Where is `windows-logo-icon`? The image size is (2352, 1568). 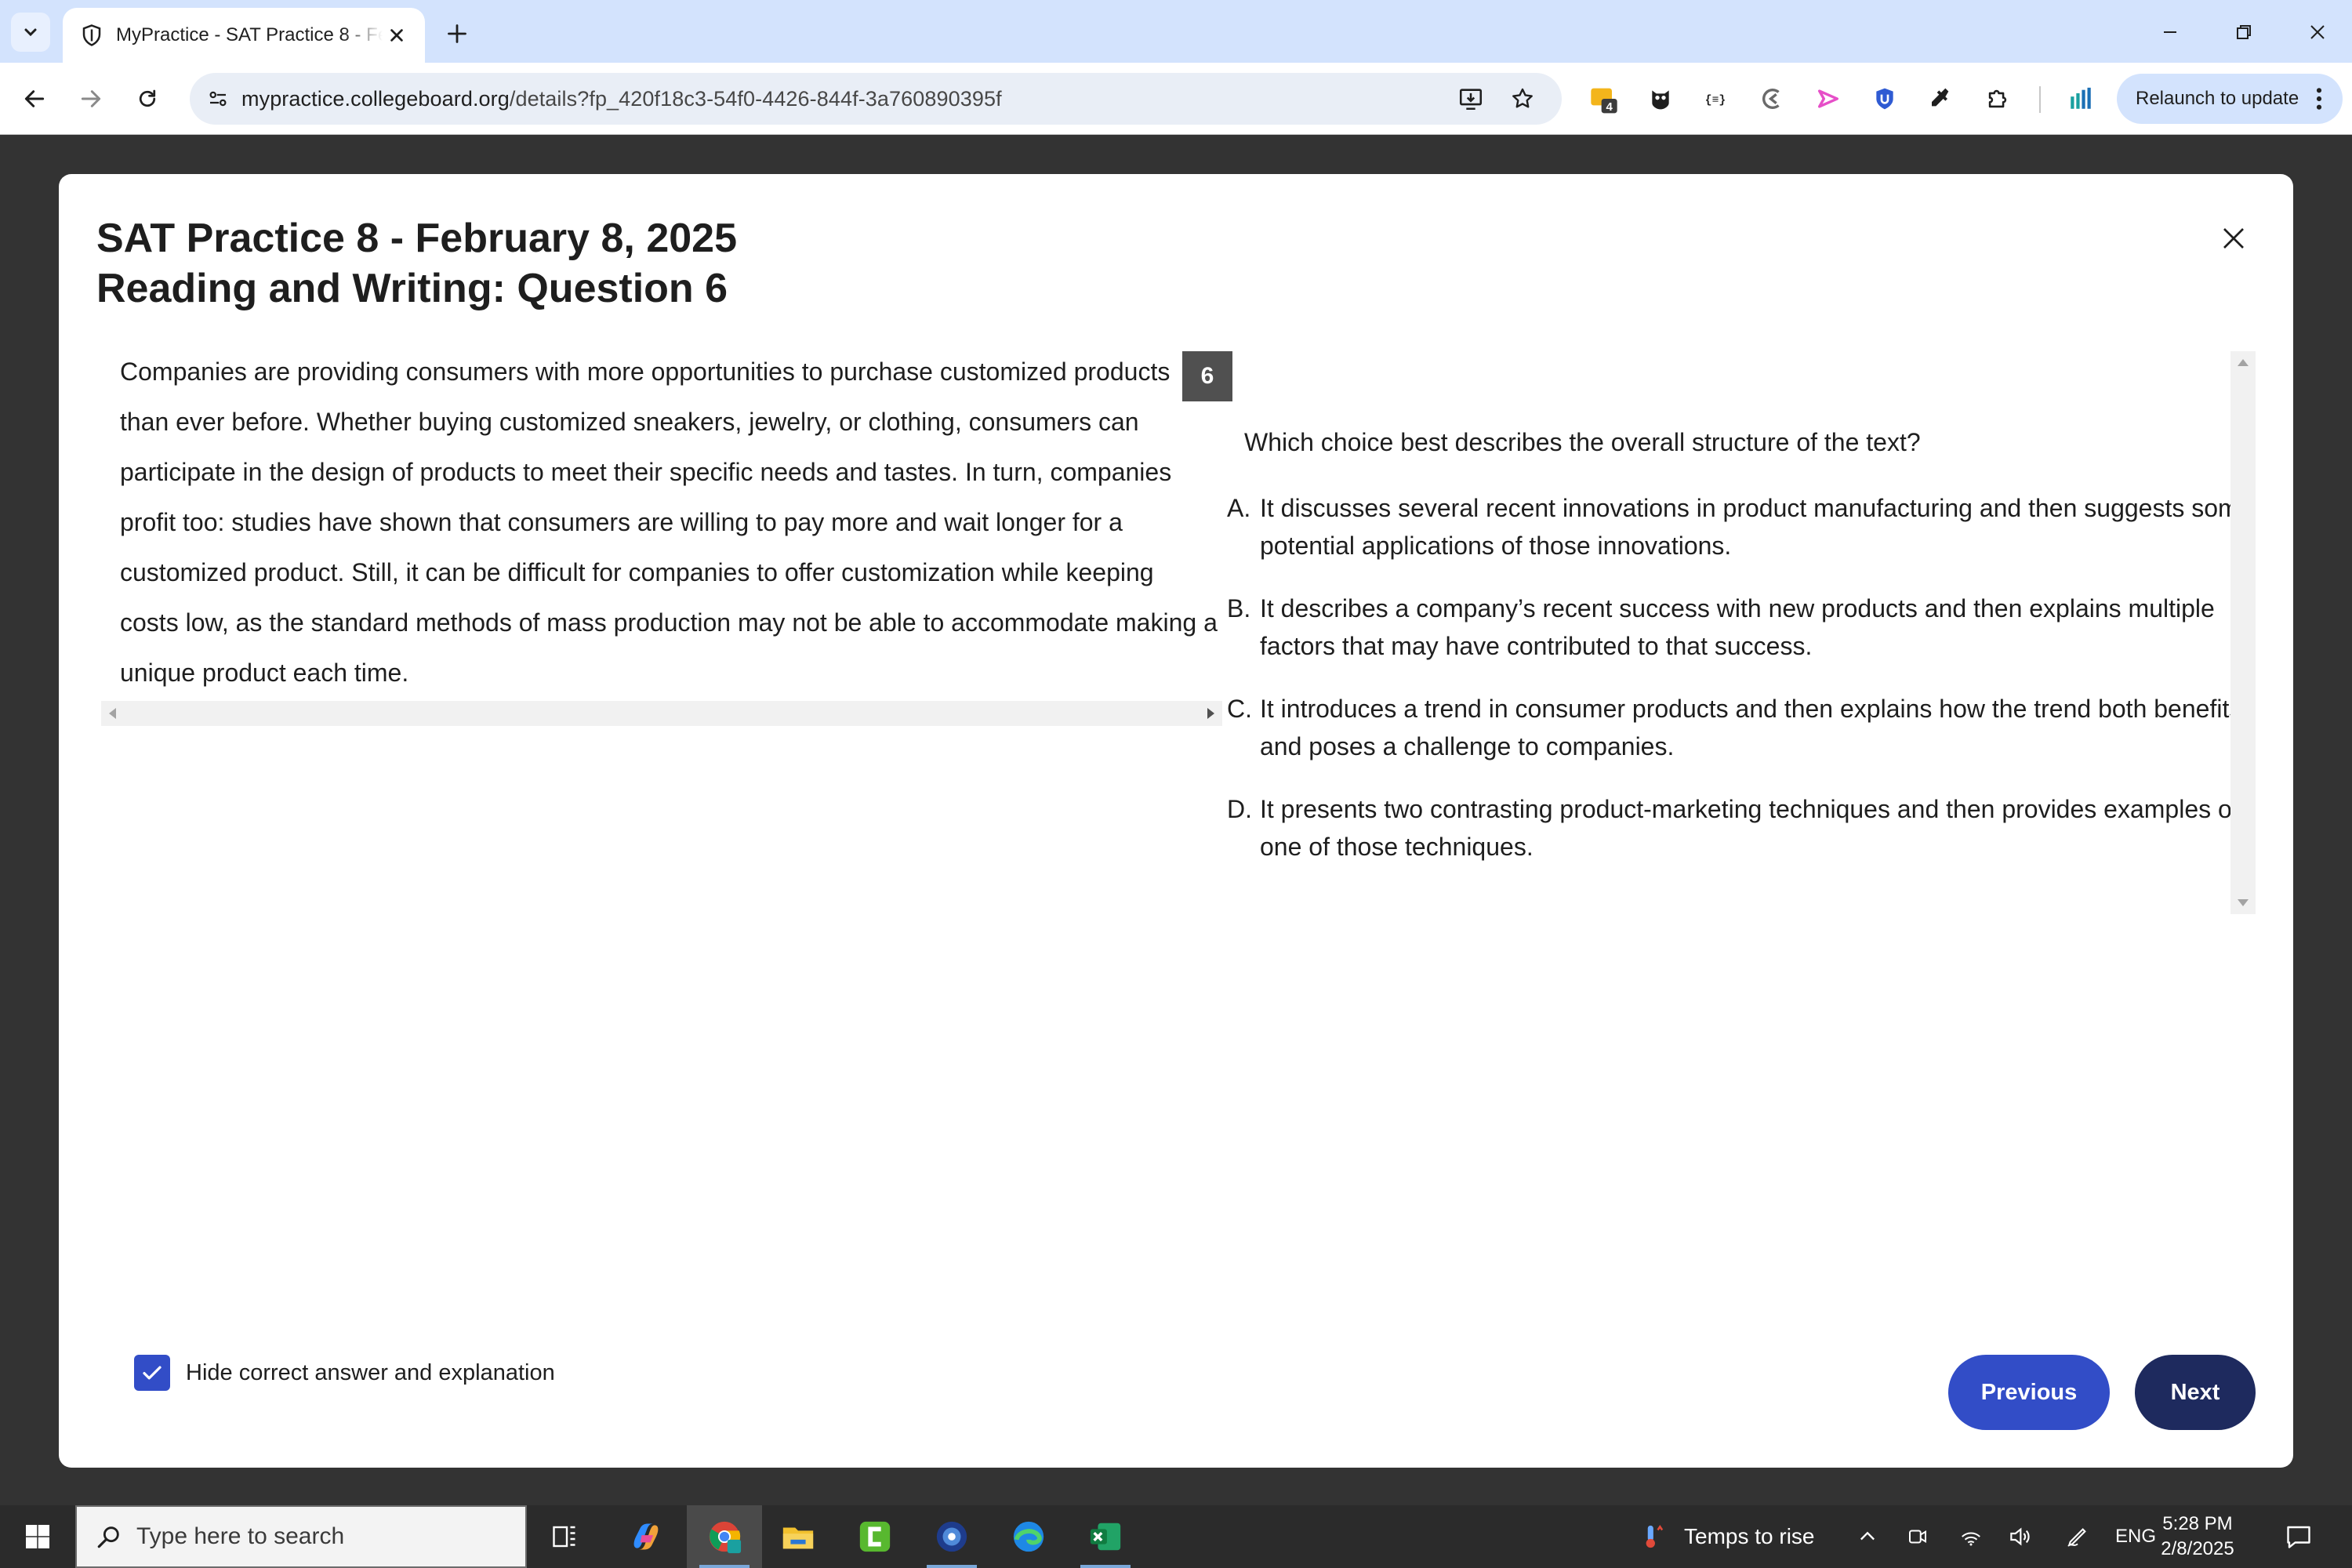
windows-logo-icon is located at coordinates (37, 1536).